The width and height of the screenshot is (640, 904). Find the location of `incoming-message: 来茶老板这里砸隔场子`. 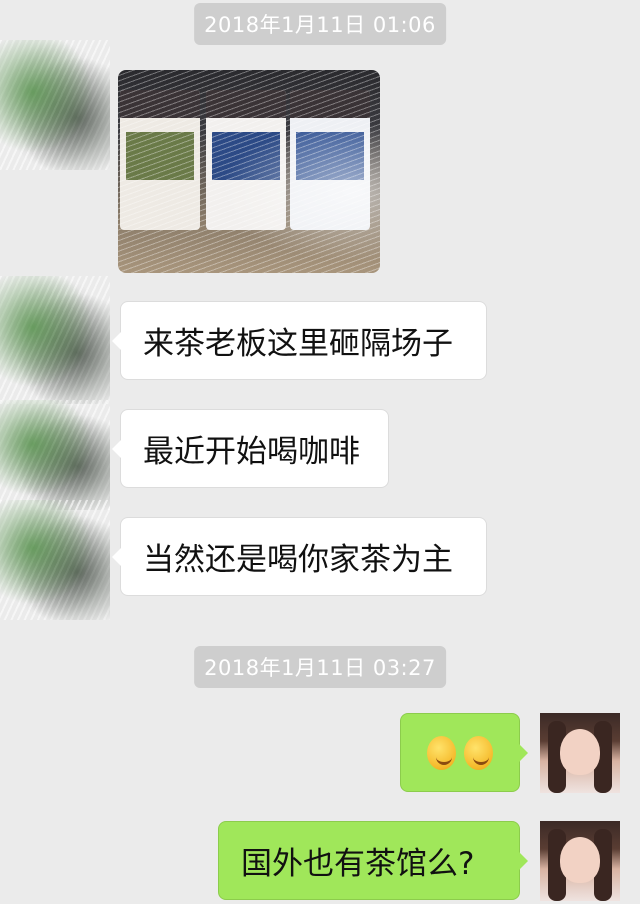

incoming-message: 来茶老板这里砸隔场子 is located at coordinates (299, 340).